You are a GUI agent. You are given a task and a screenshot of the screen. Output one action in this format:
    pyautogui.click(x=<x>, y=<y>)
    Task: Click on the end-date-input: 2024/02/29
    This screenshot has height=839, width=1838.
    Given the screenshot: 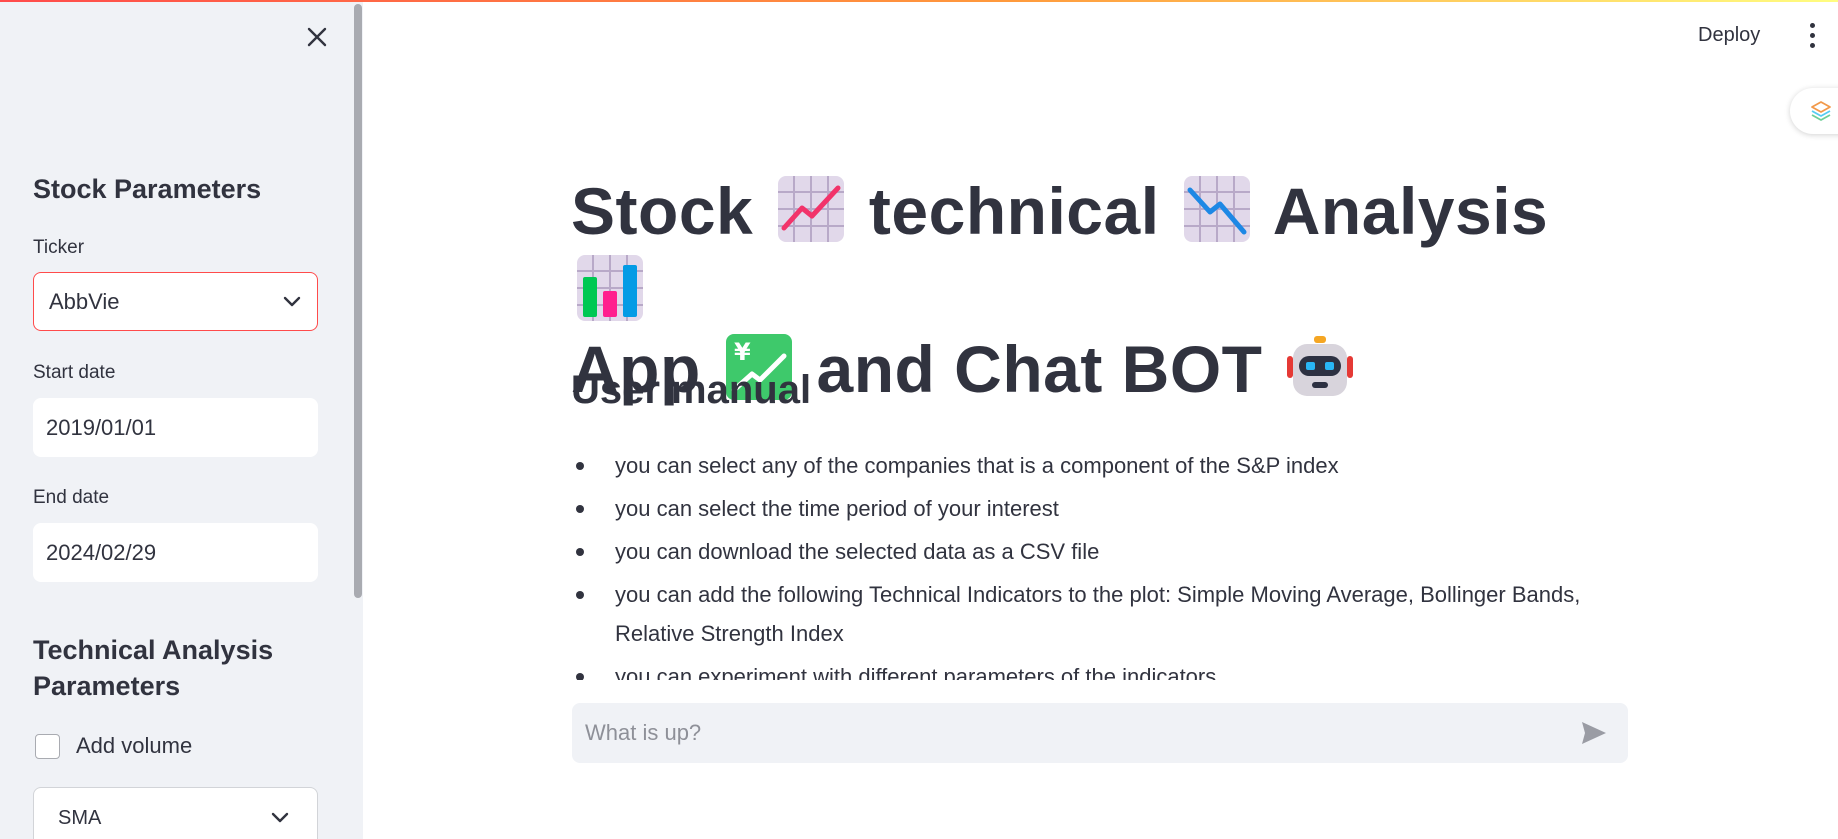 What is the action you would take?
    pyautogui.click(x=175, y=552)
    